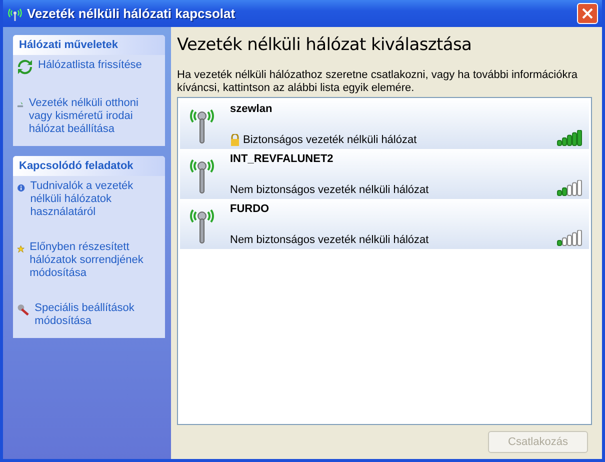  I want to click on panel-title: Kapcsolódó feladatok, so click(89, 166).